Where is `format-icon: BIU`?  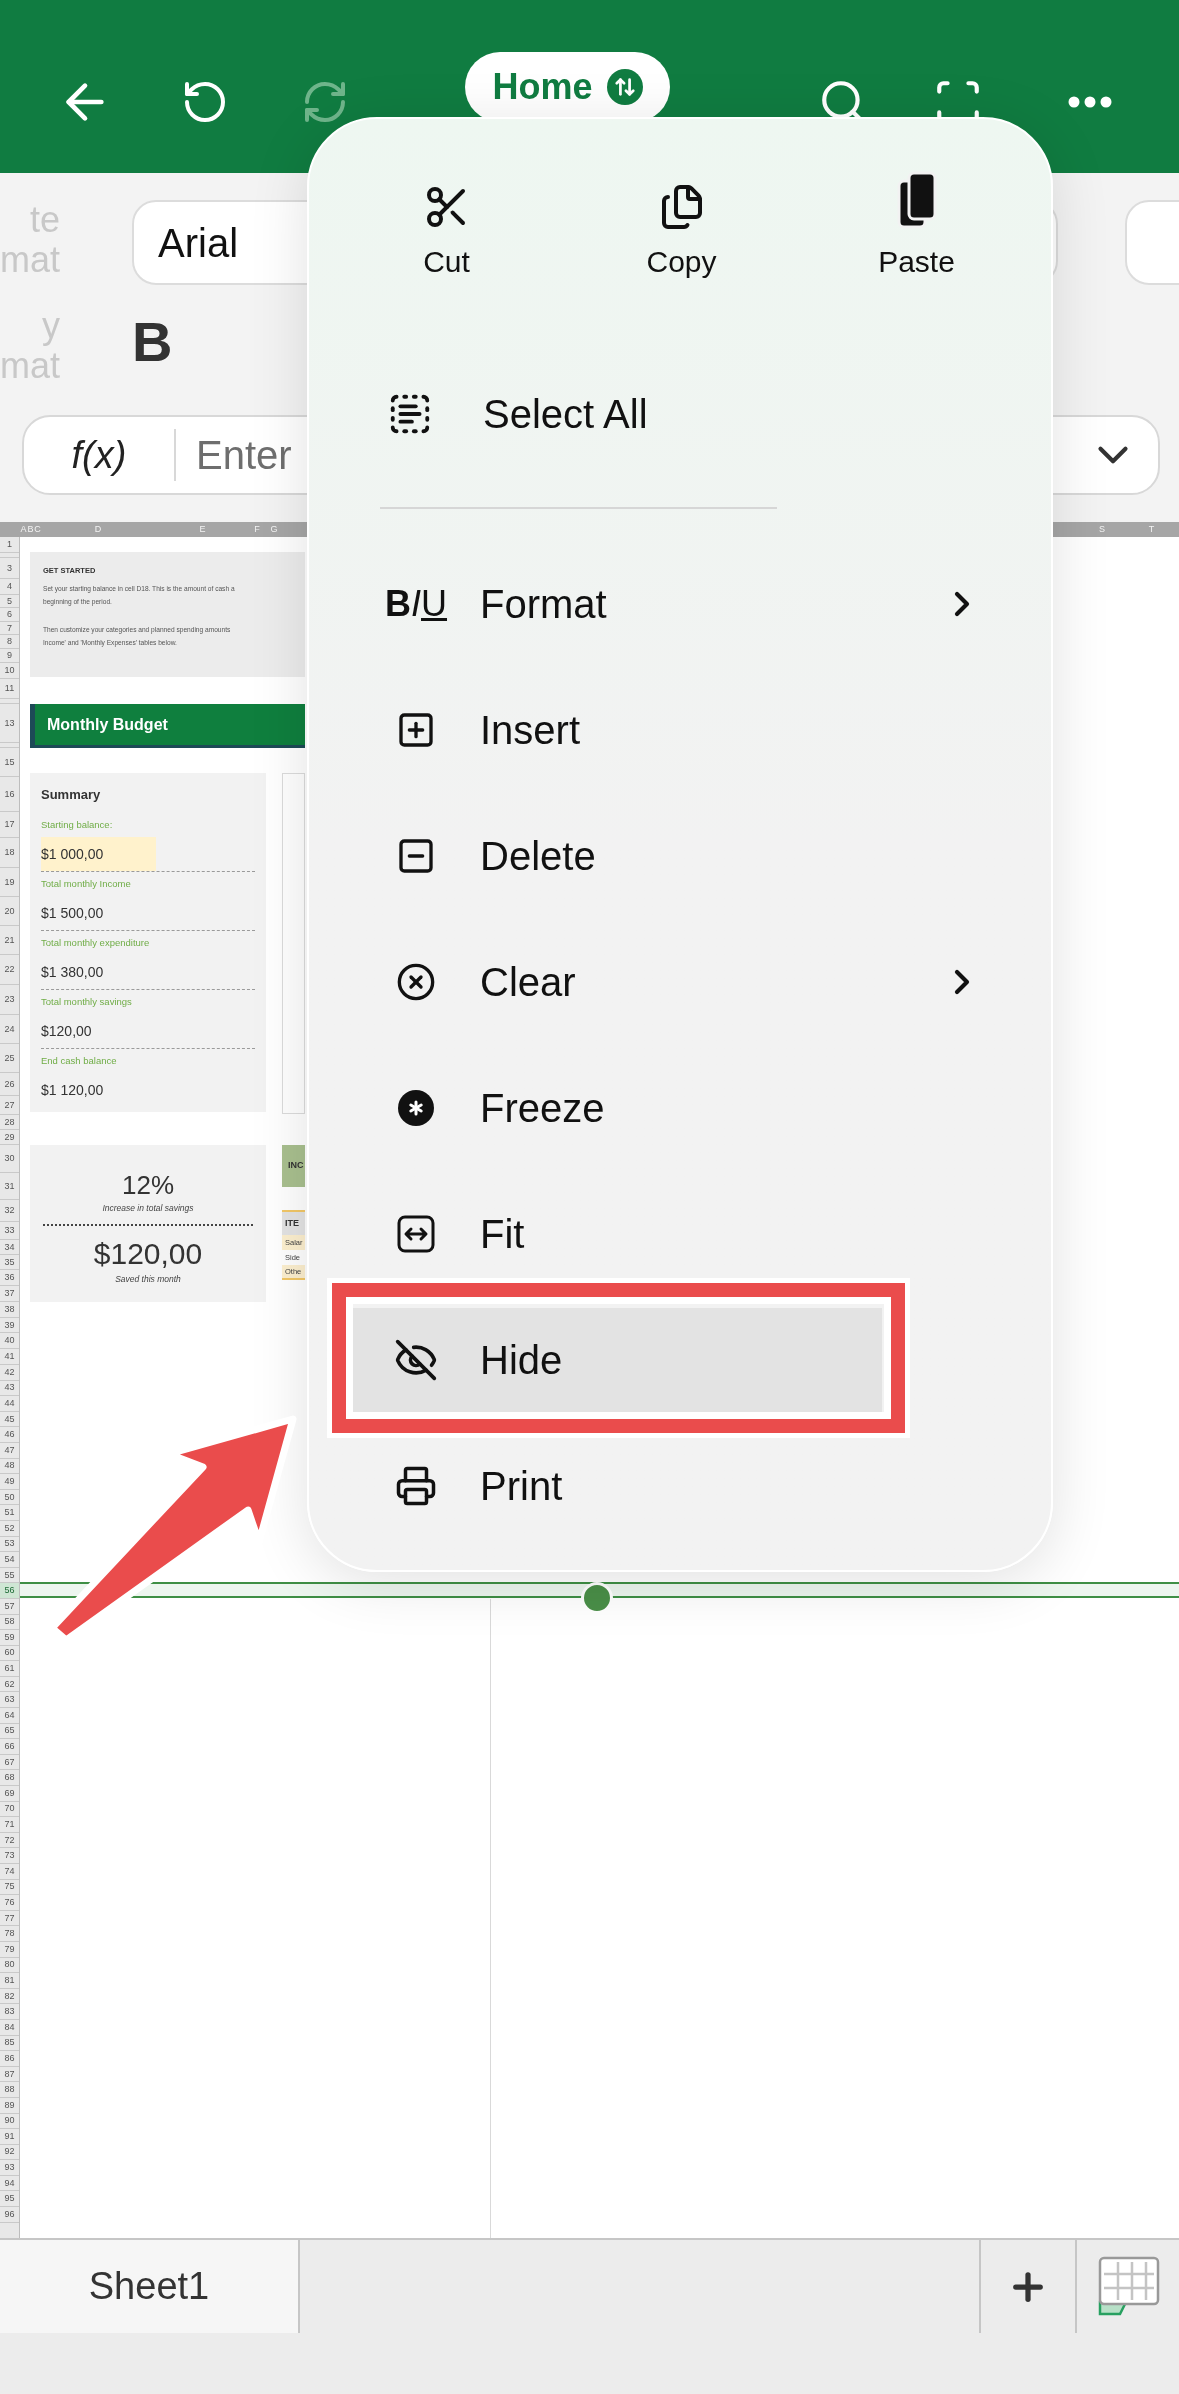 format-icon: BIU is located at coordinates (416, 604).